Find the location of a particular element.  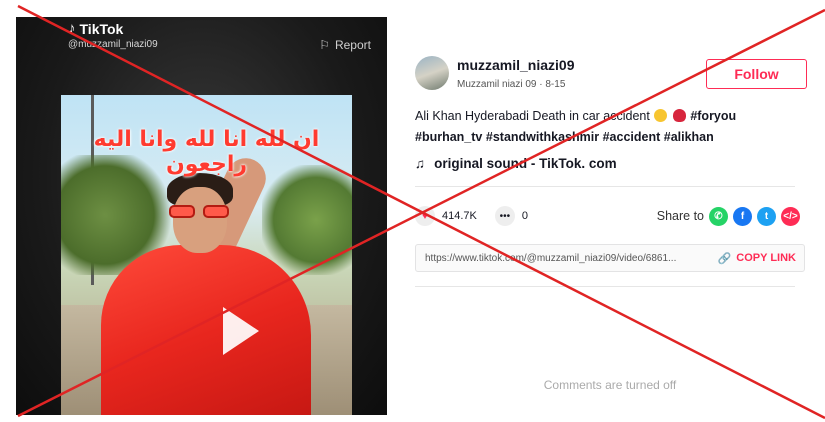

engagement-bar: ♥ 414.7K ••• 0 Share to ✆ f t </> is located at coordinates (607, 216).